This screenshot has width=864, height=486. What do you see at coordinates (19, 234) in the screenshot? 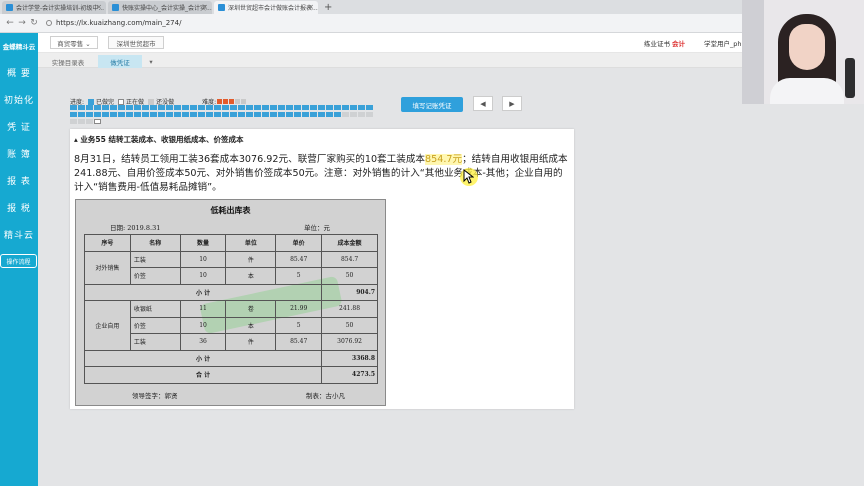
I see `sidebar-item-jingdouyun: 精斗云` at bounding box center [19, 234].